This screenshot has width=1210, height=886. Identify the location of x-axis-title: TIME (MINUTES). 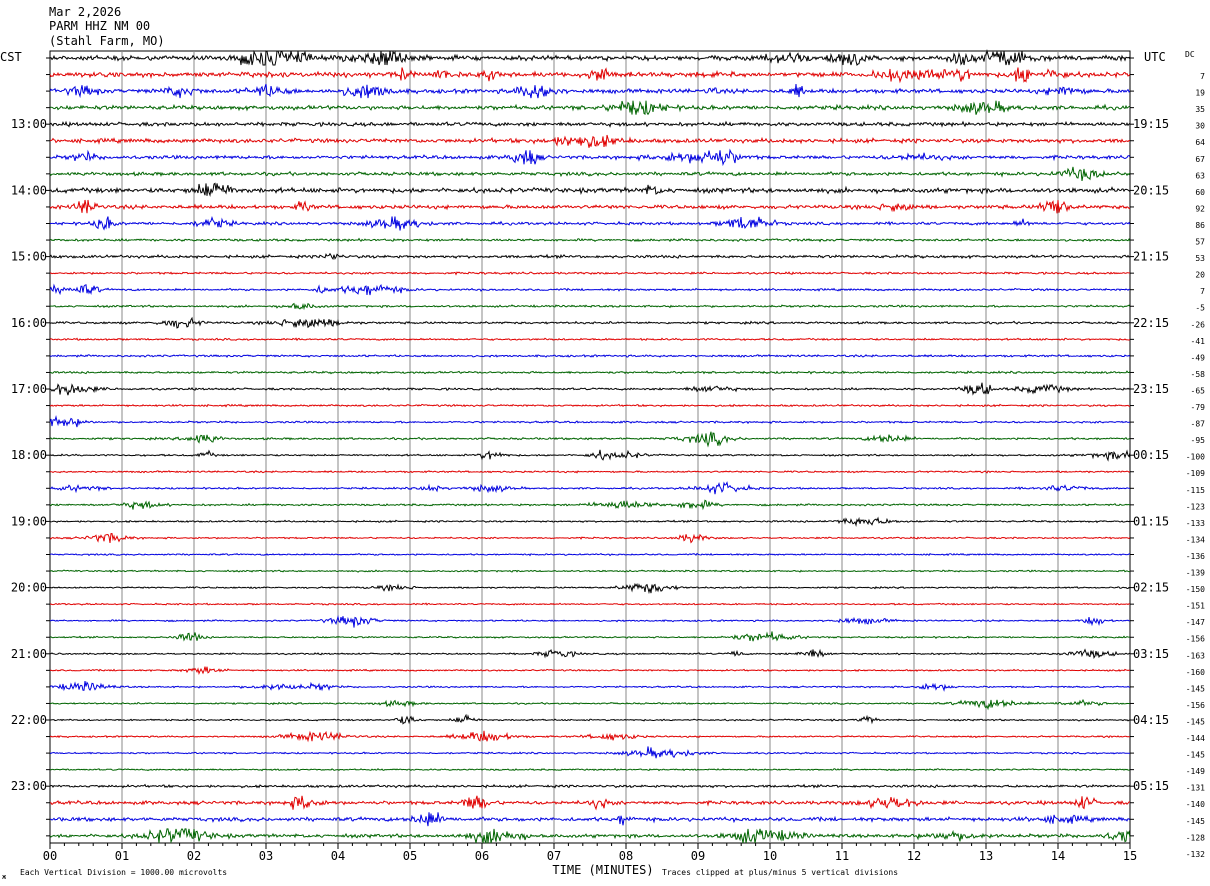
(602, 870).